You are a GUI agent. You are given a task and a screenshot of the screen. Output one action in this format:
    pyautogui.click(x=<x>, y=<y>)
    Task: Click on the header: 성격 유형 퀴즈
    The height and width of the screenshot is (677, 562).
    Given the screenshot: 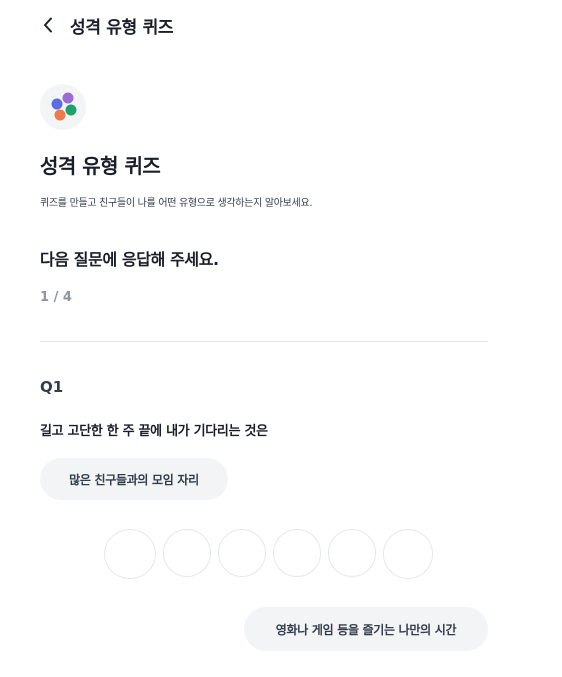 What is the action you would take?
    pyautogui.click(x=107, y=25)
    